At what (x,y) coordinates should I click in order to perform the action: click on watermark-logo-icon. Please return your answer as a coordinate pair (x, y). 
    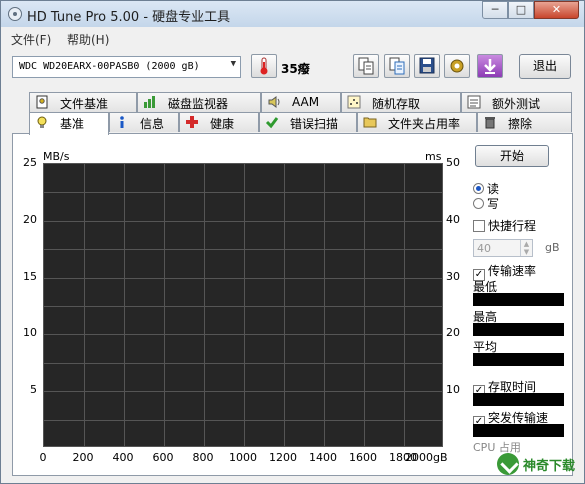
    Looking at the image, I should click on (508, 464).